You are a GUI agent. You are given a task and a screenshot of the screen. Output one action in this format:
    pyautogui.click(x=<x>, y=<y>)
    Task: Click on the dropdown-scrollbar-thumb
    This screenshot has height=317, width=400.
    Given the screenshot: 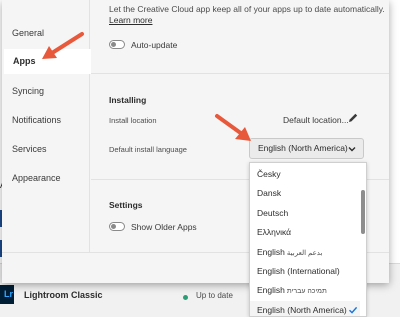 What is the action you would take?
    pyautogui.click(x=363, y=212)
    